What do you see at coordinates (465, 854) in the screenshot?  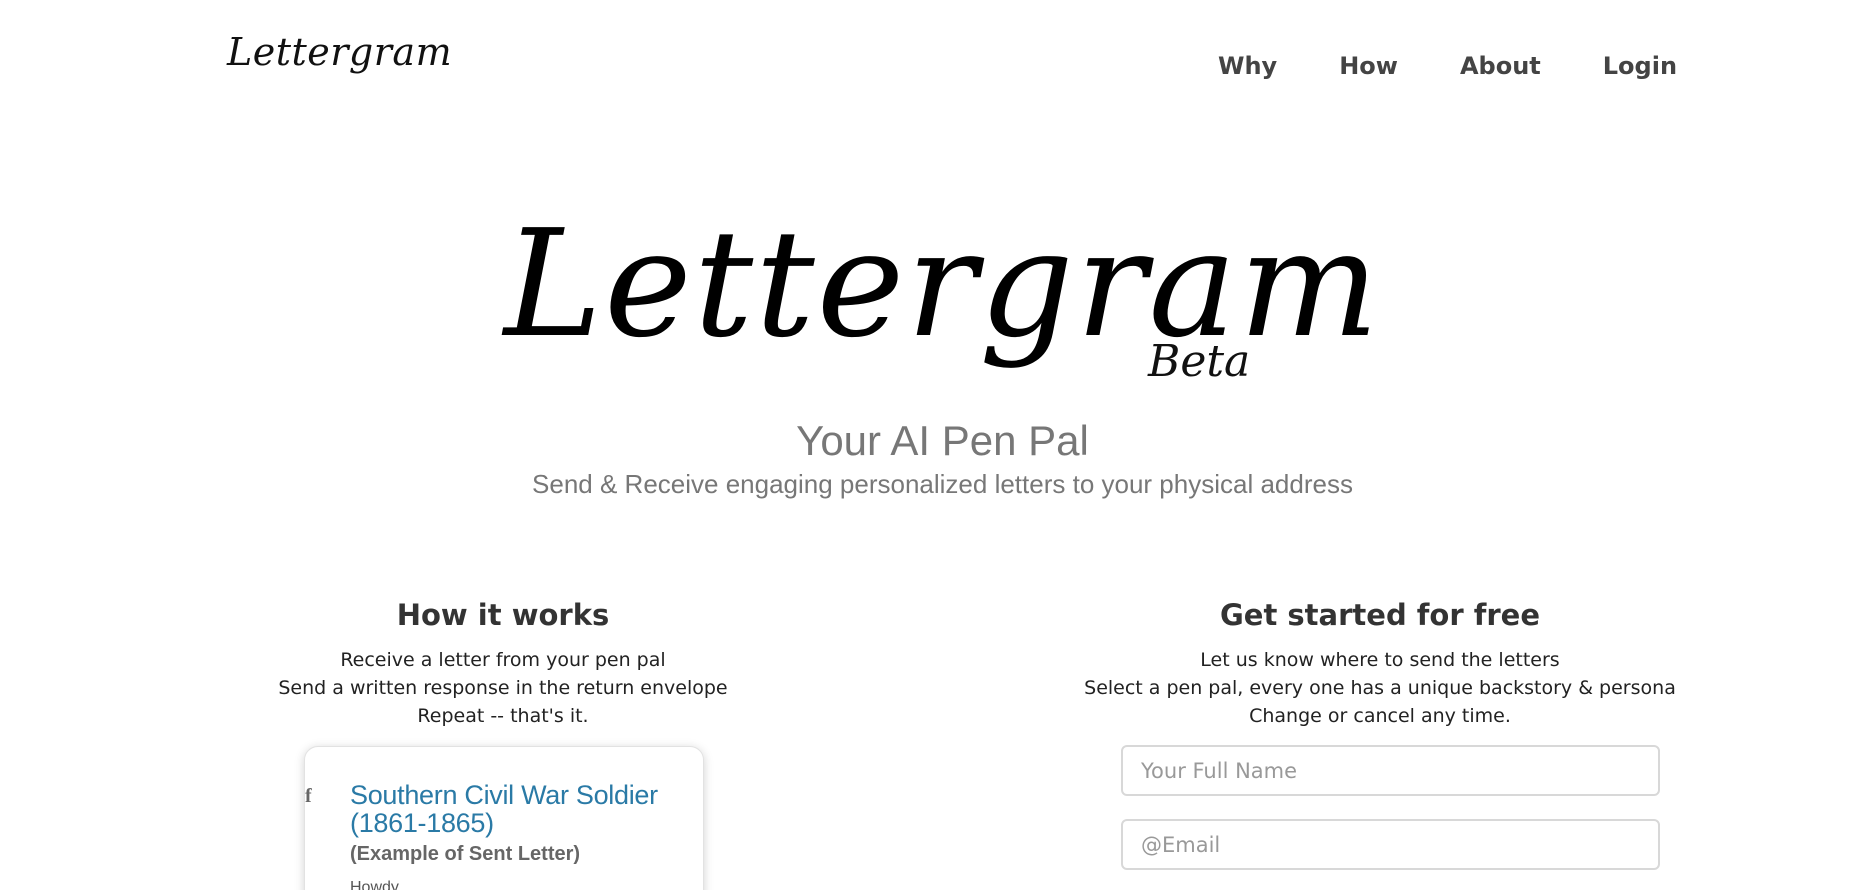 I see `letter-subtitle: (Example of Sent Letter)` at bounding box center [465, 854].